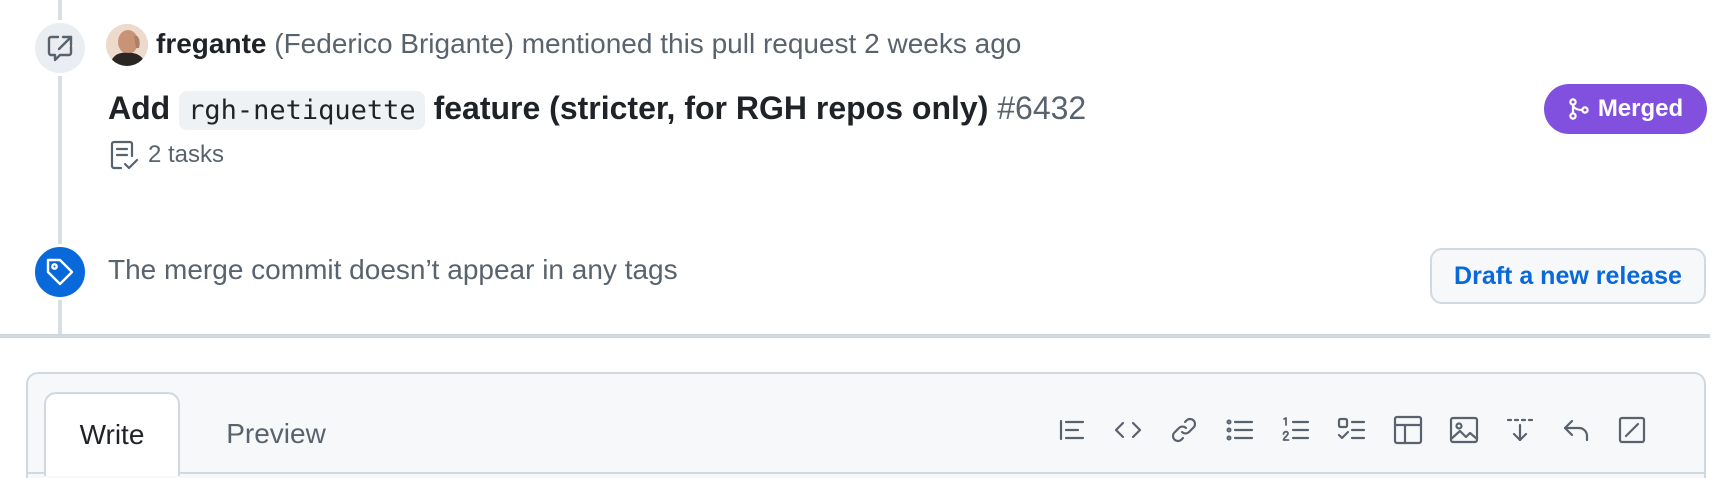  I want to click on cross-reference-icon, so click(60, 48).